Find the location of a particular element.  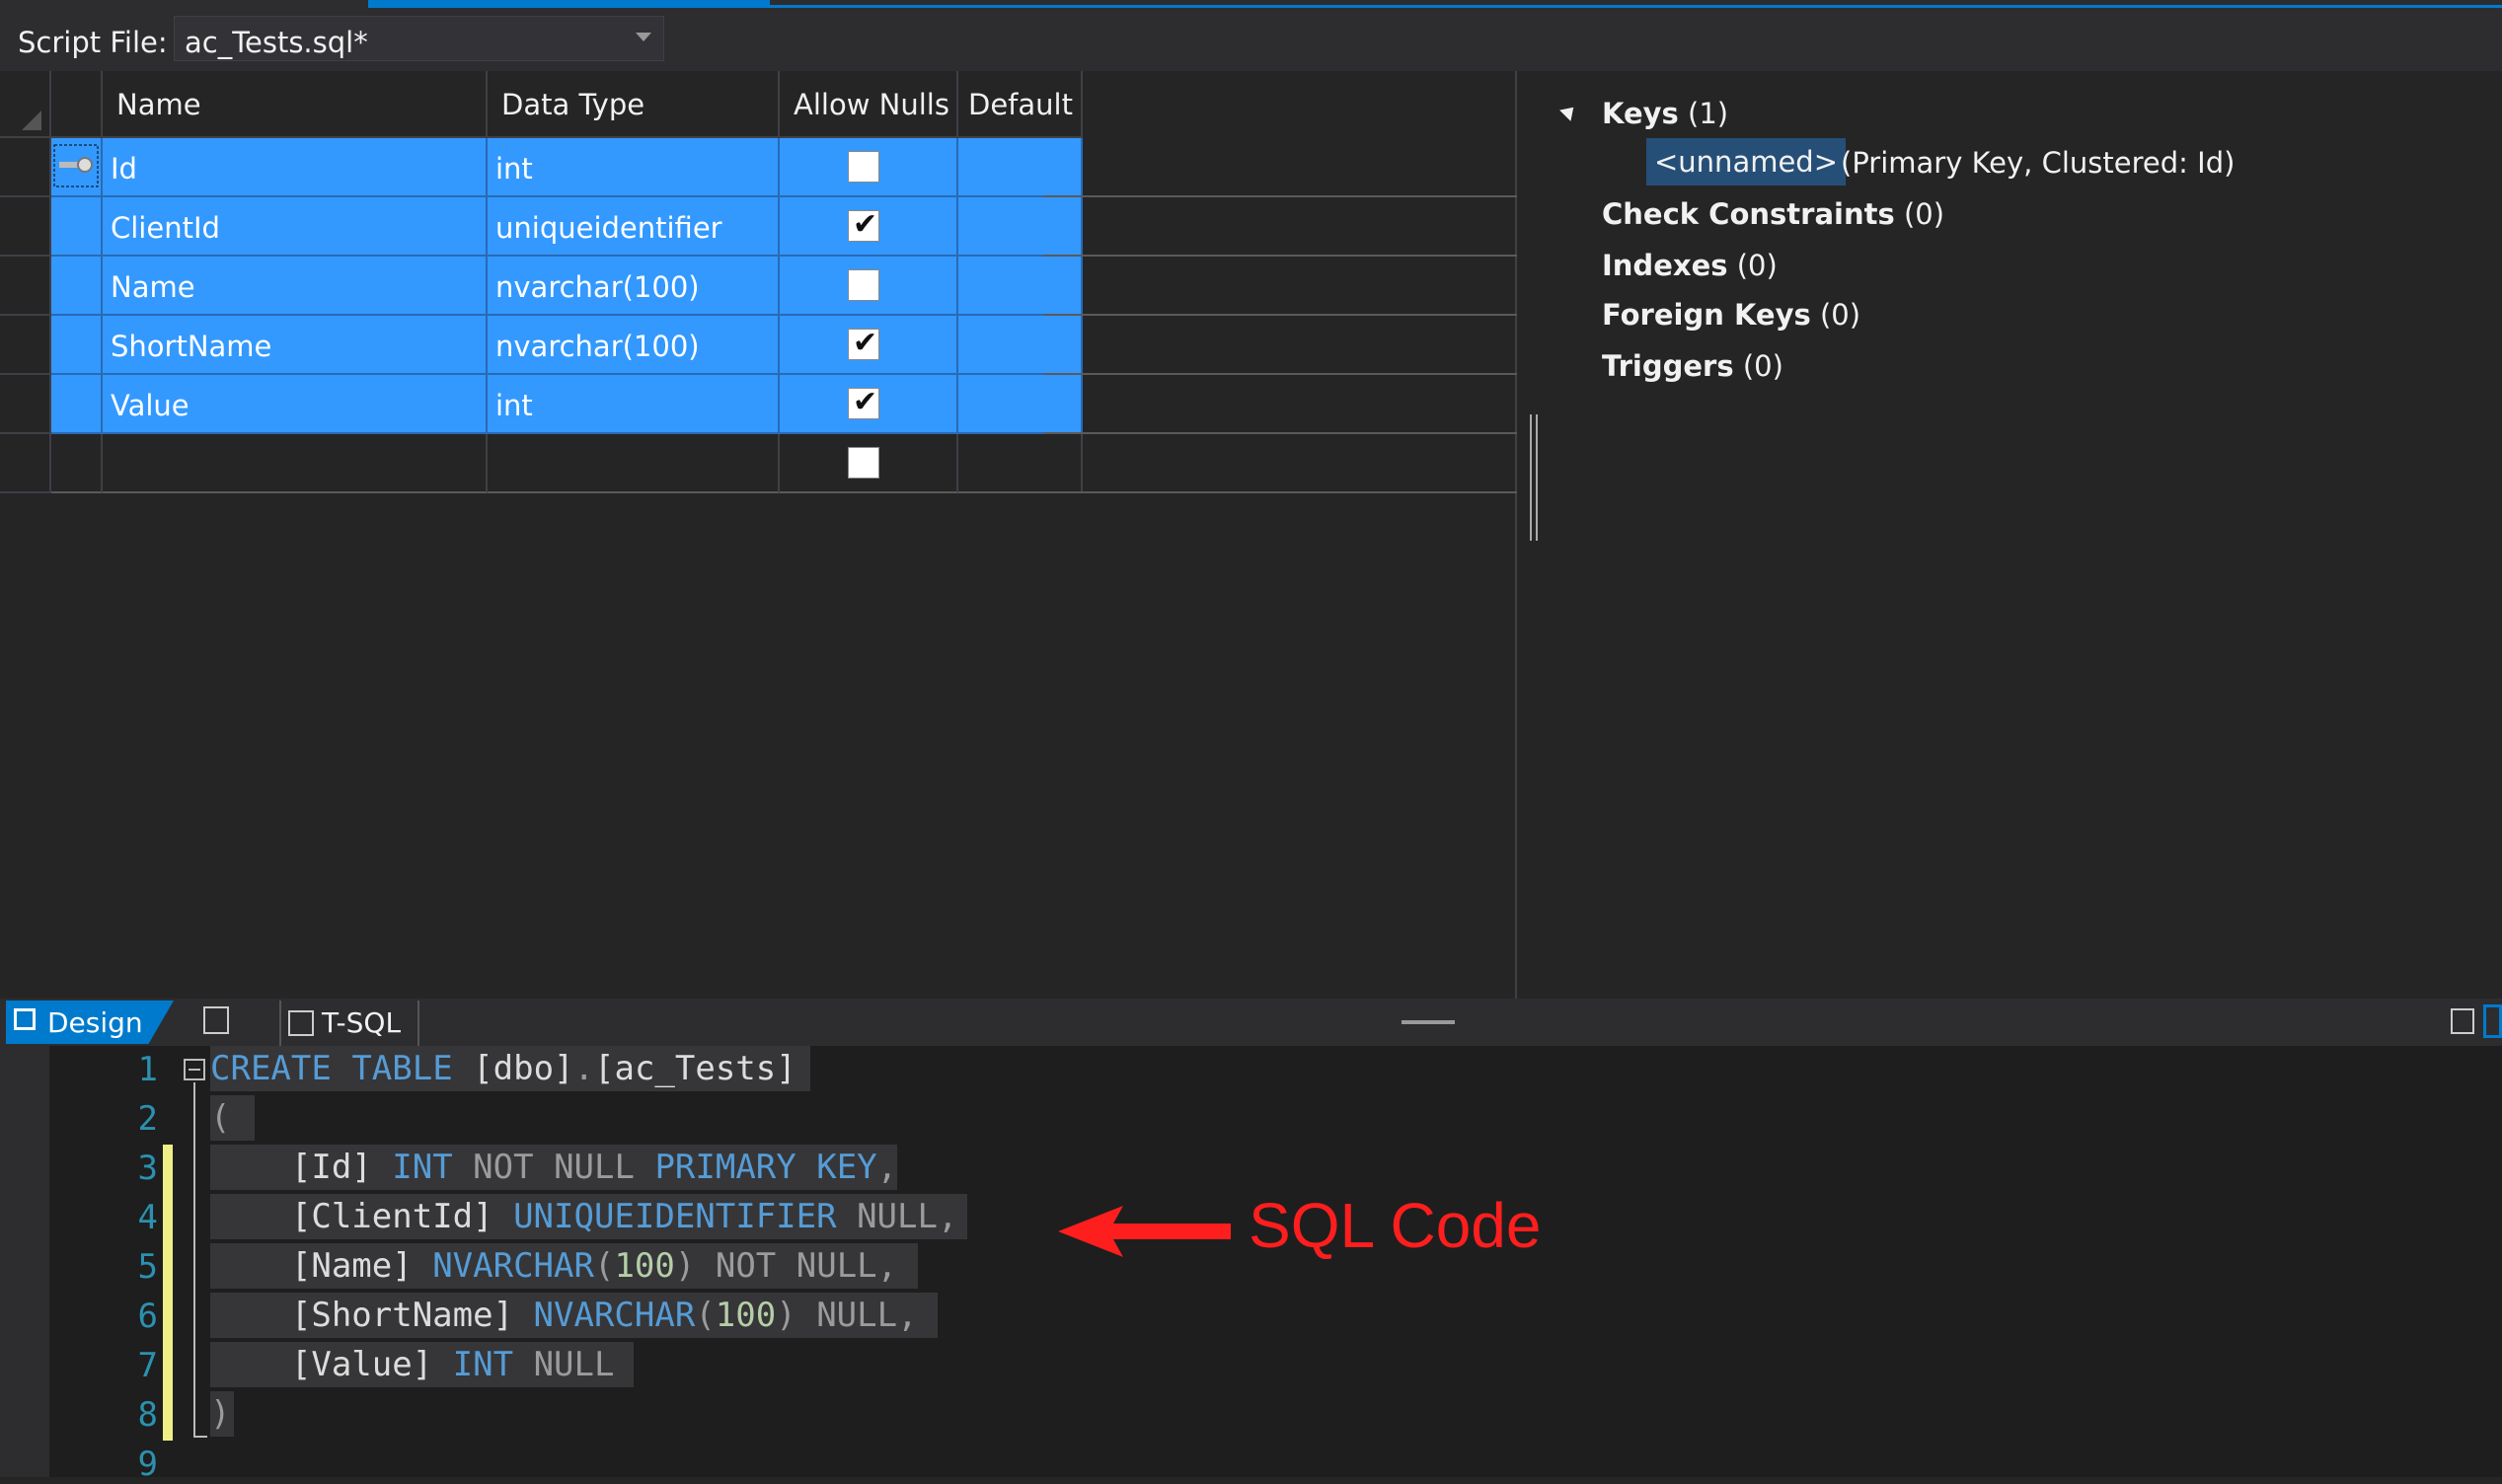

tsql-view-icon is located at coordinates (301, 1023).